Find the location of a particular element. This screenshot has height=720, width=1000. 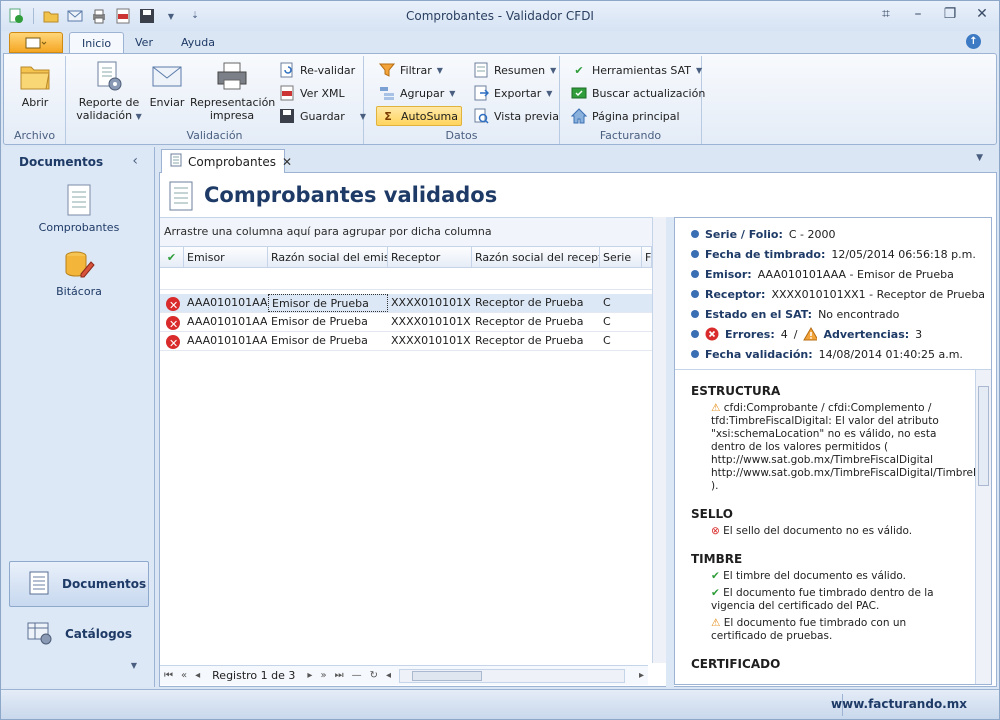

enviar-button: Enviar is located at coordinates (167, 84).